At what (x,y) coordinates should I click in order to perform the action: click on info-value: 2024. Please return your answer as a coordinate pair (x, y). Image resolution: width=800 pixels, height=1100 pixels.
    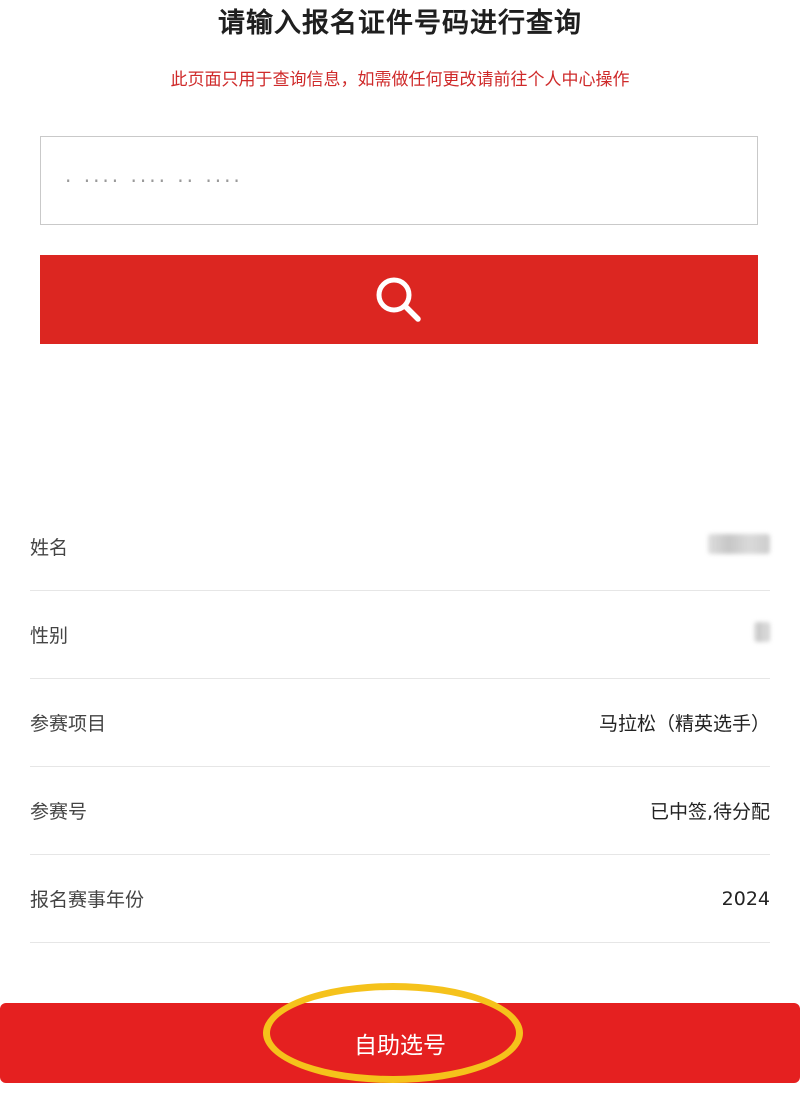
    Looking at the image, I should click on (745, 898).